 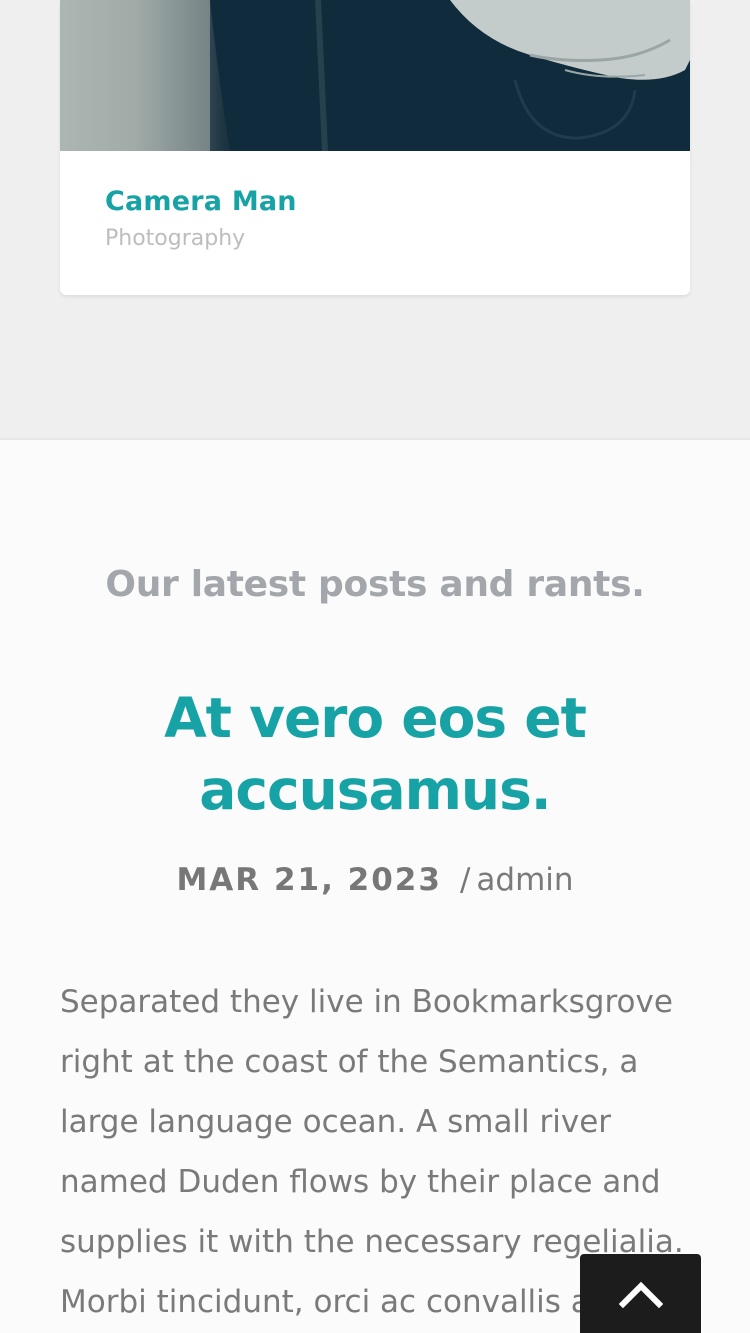 I want to click on portfolio-photo, so click(x=375, y=75).